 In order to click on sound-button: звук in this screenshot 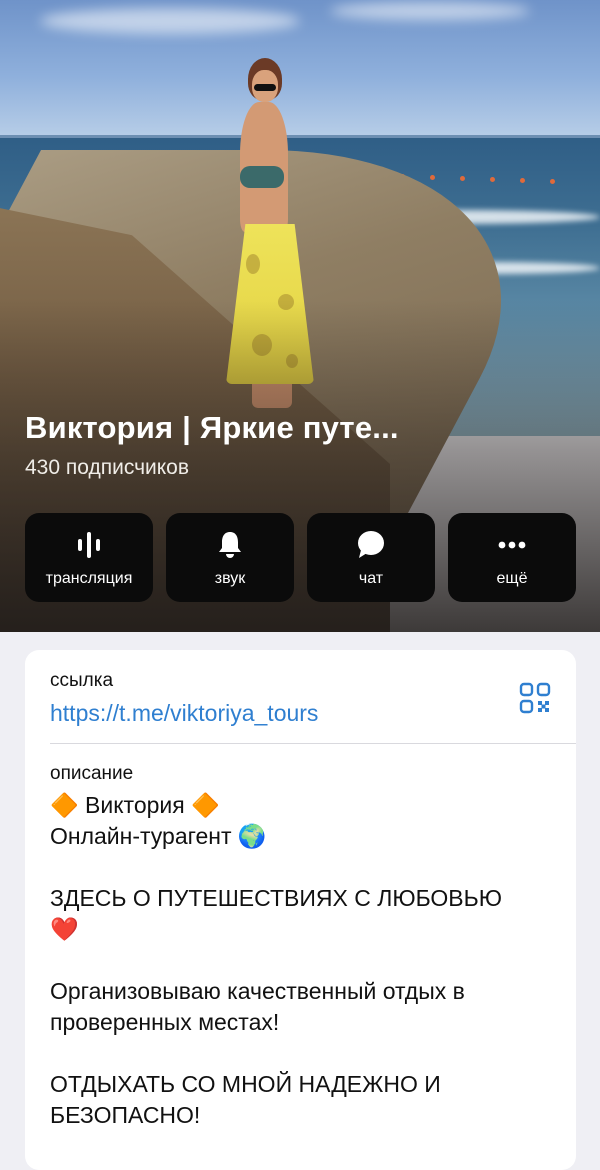, I will do `click(230, 557)`.